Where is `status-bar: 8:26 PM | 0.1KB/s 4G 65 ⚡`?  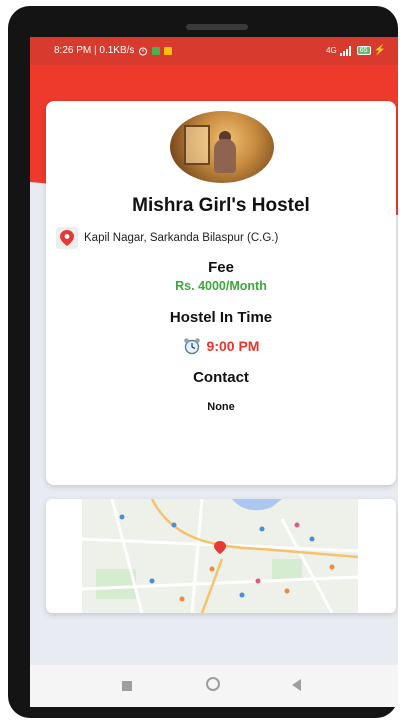
status-bar: 8:26 PM | 0.1KB/s 4G 65 ⚡ is located at coordinates (214, 51).